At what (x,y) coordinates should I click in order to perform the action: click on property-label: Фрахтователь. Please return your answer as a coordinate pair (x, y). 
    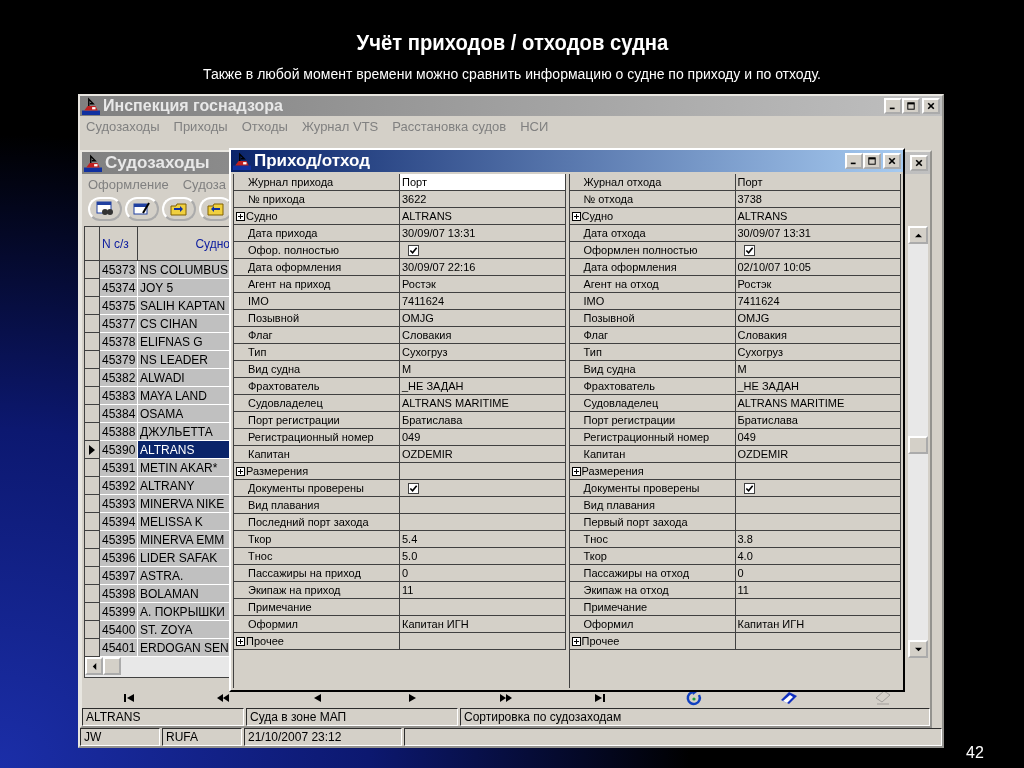
    Looking at the image, I should click on (618, 386).